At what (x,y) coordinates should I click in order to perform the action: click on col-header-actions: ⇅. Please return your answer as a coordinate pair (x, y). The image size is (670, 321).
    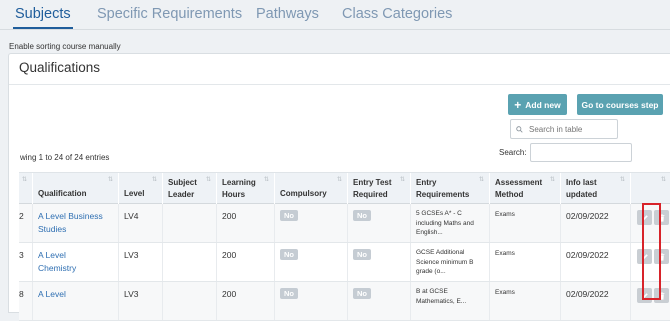
    Looking at the image, I should click on (650, 188).